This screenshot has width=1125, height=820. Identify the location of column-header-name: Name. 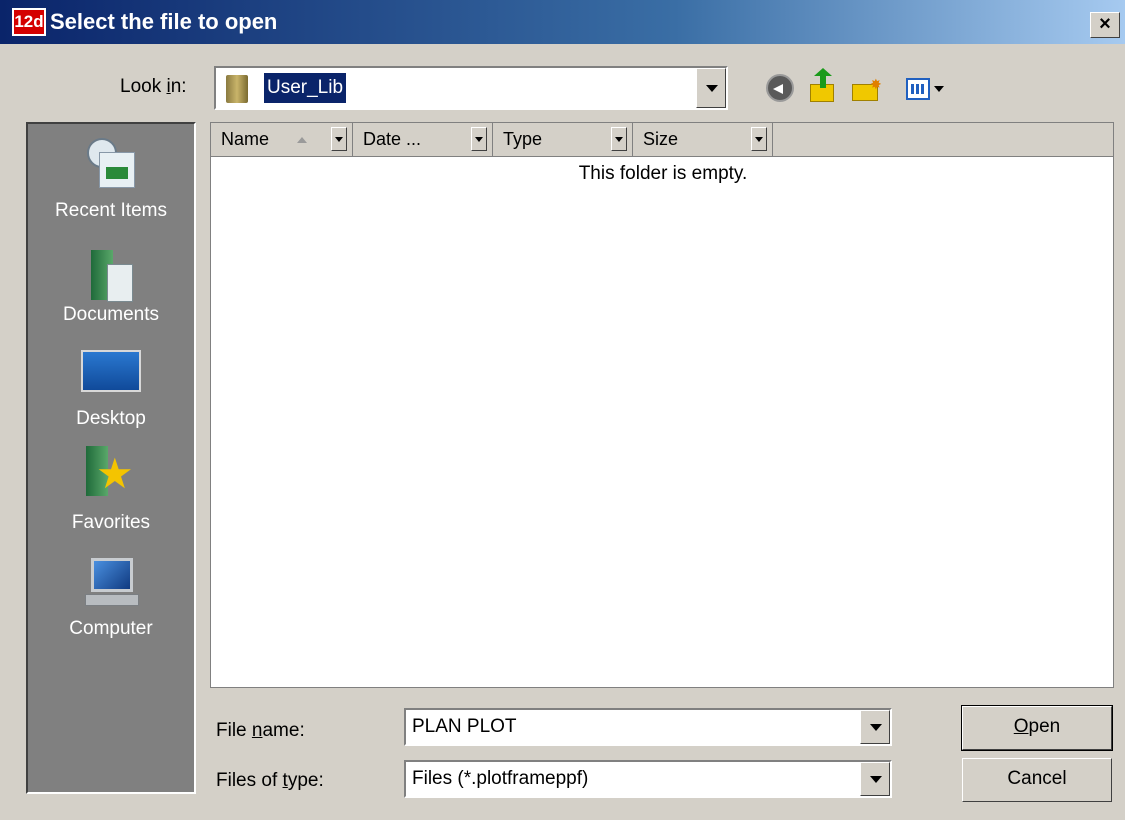
(282, 140).